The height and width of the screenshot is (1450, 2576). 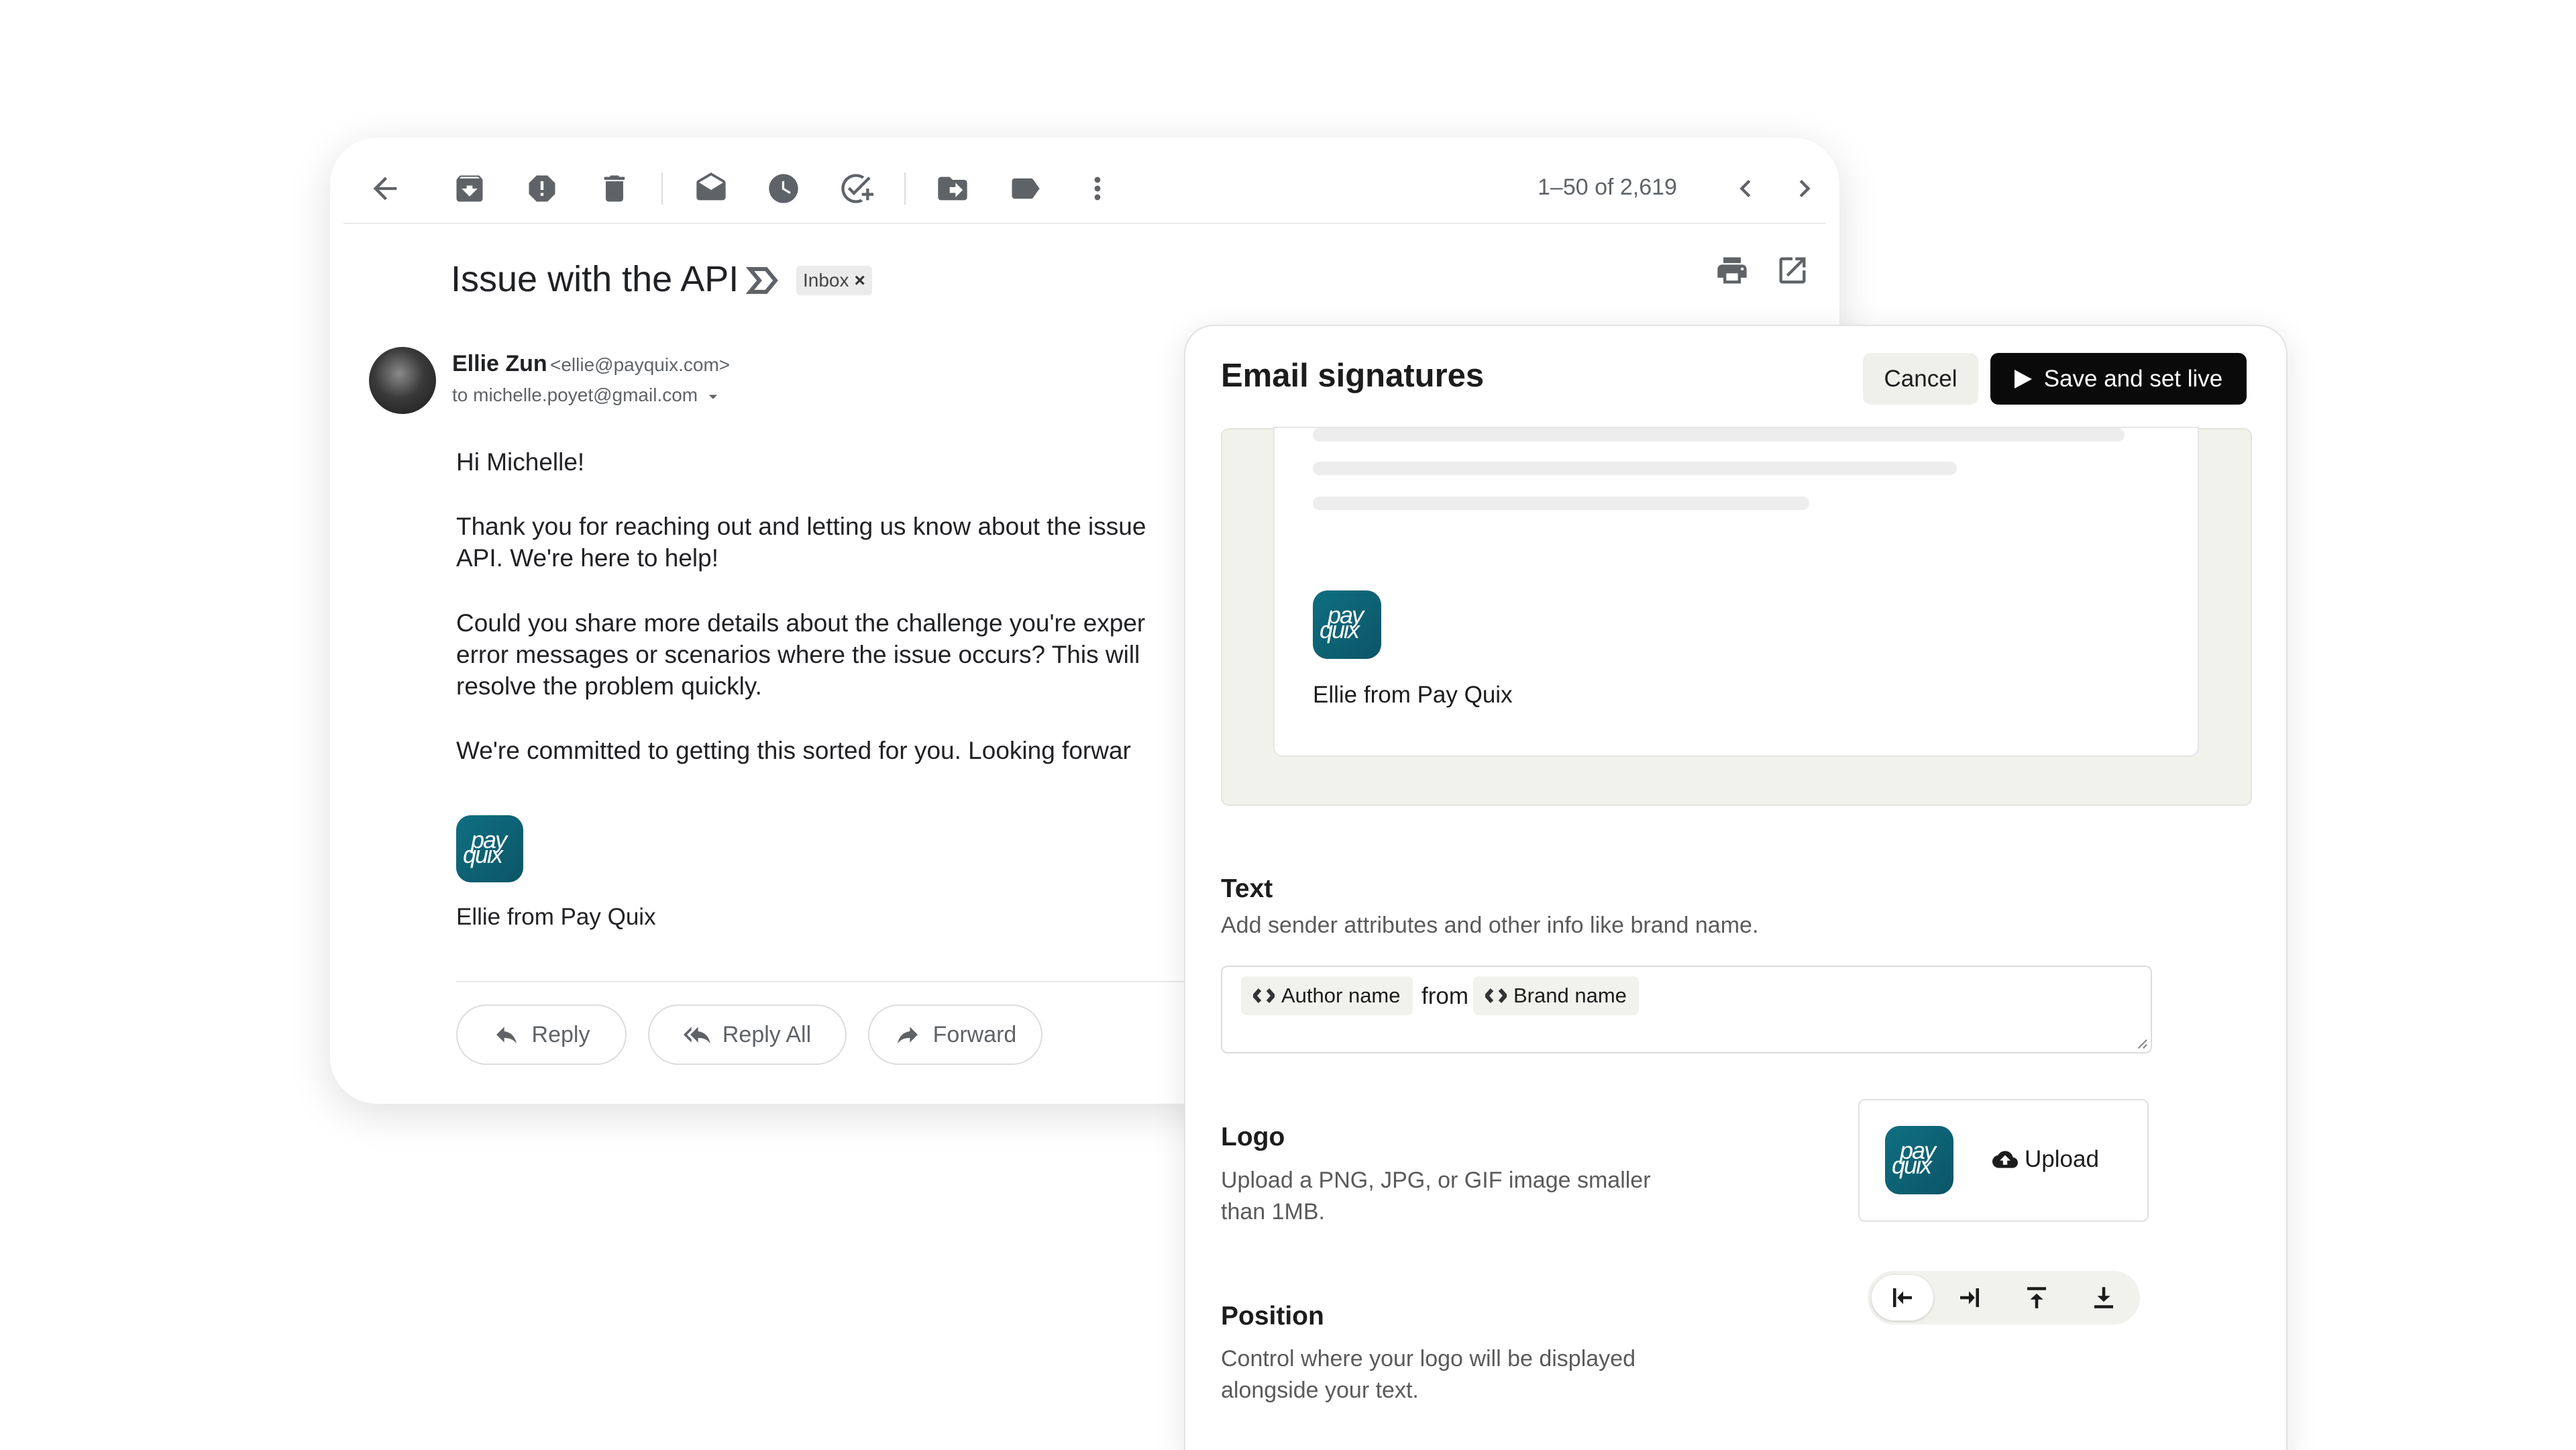 I want to click on signature-preview-area: pay quix Ellie from Pay Quix, so click(x=1736, y=616).